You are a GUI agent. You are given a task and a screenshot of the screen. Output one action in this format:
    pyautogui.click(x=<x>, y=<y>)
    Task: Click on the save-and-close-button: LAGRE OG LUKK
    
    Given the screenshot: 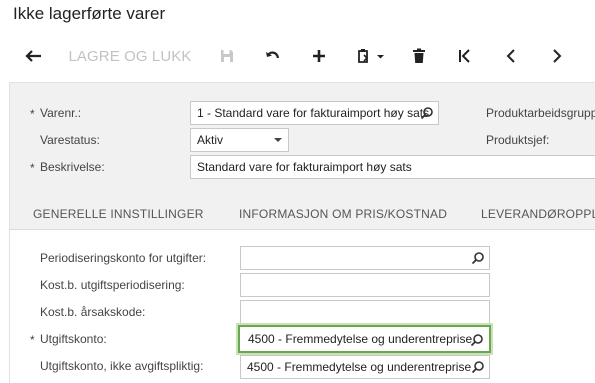 What is the action you would take?
    pyautogui.click(x=130, y=56)
    